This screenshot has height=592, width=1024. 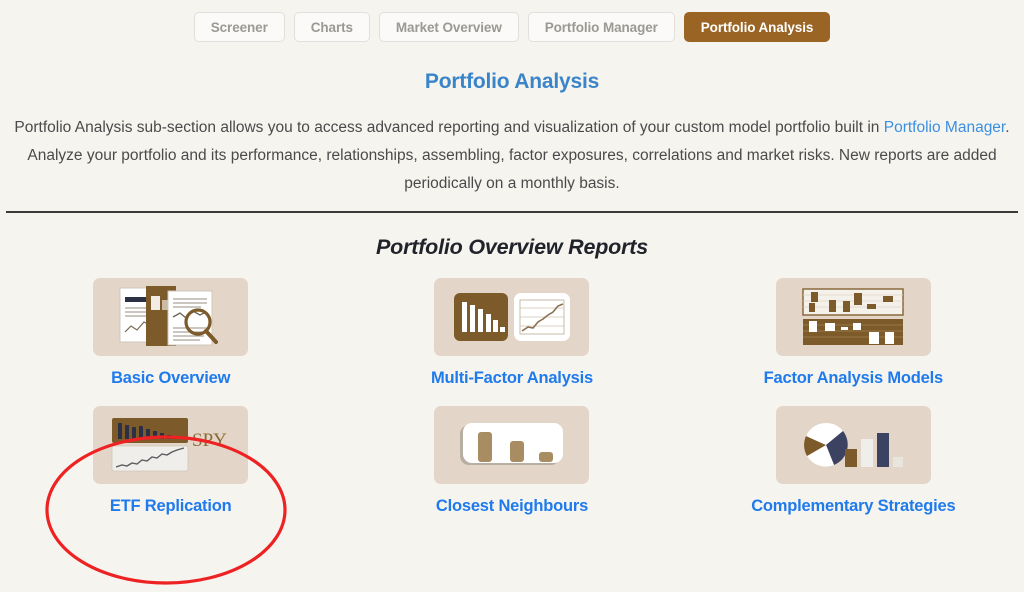 I want to click on report-card-etf-replication: SPY ETF Replication, so click(x=170, y=461).